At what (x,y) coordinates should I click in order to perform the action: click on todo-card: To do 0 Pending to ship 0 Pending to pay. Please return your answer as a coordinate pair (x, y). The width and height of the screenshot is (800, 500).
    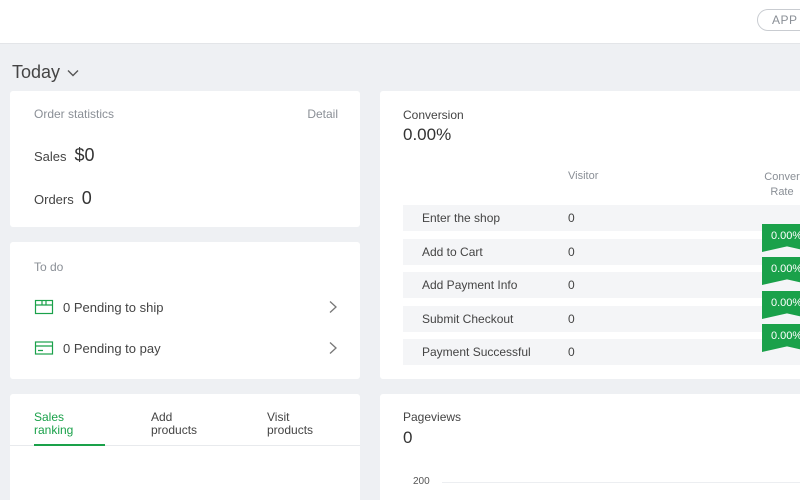
    Looking at the image, I should click on (185, 310).